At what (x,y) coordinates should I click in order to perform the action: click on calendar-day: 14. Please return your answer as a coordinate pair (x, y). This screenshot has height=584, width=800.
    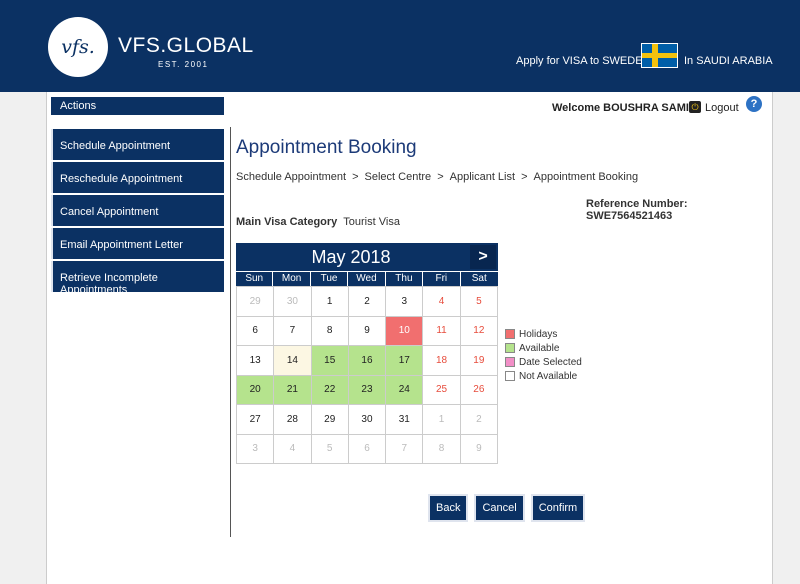
    Looking at the image, I should click on (293, 361).